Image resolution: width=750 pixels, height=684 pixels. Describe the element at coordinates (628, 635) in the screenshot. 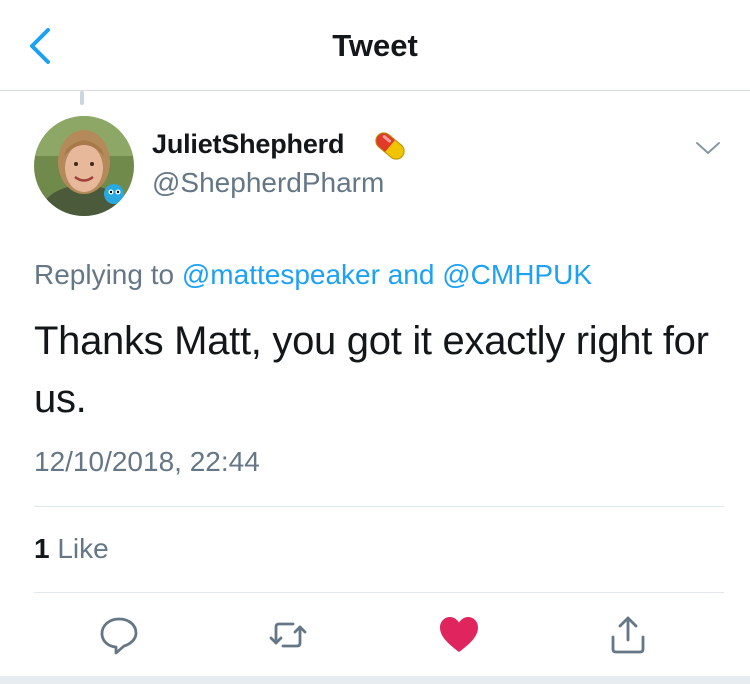

I see `share-icon` at that location.